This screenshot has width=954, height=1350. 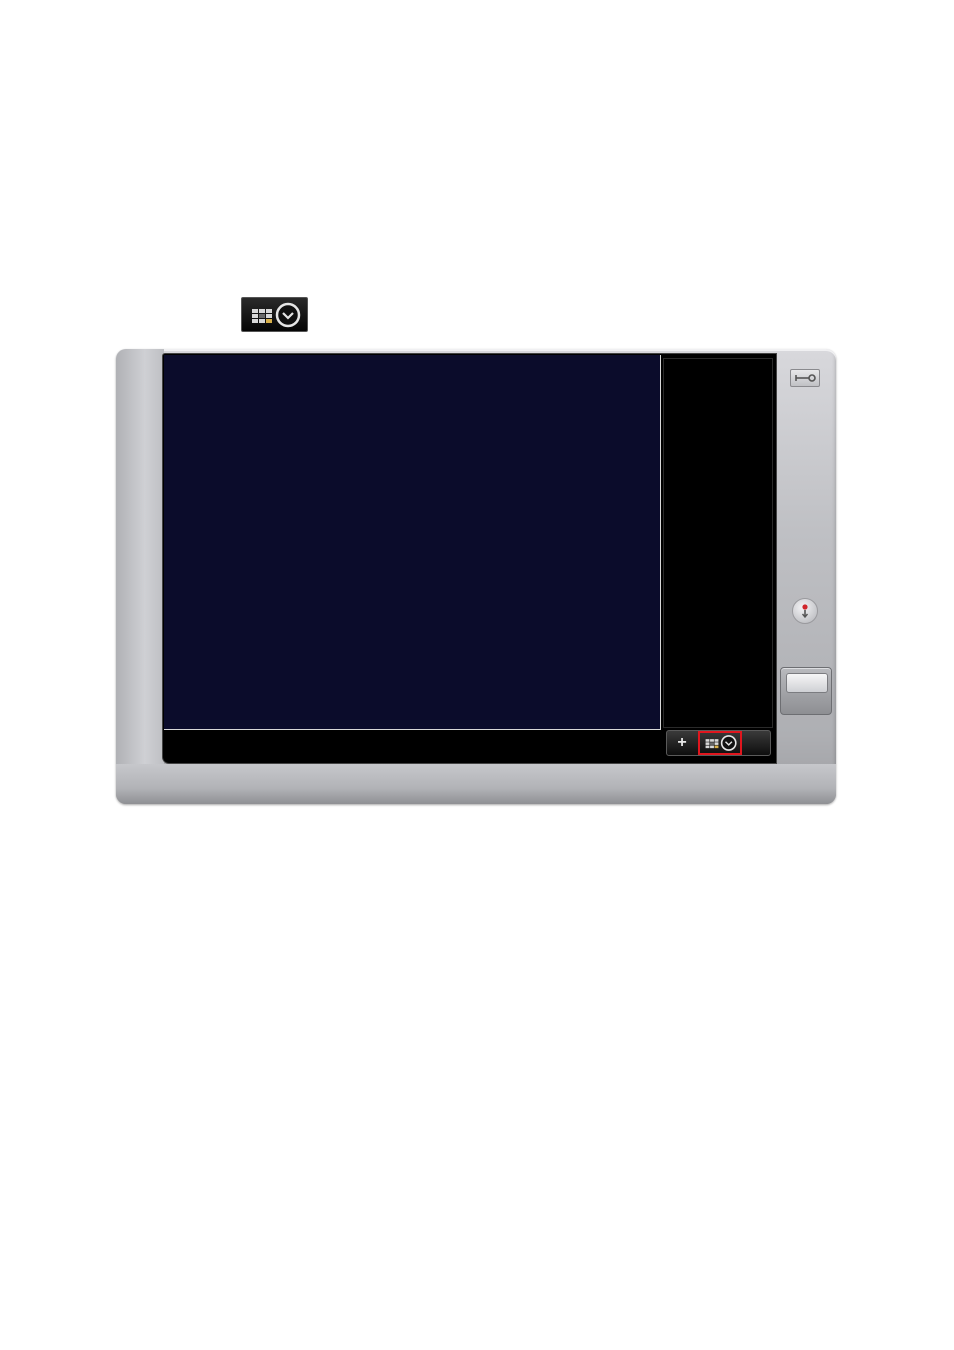 I want to click on record-button, so click(x=805, y=611).